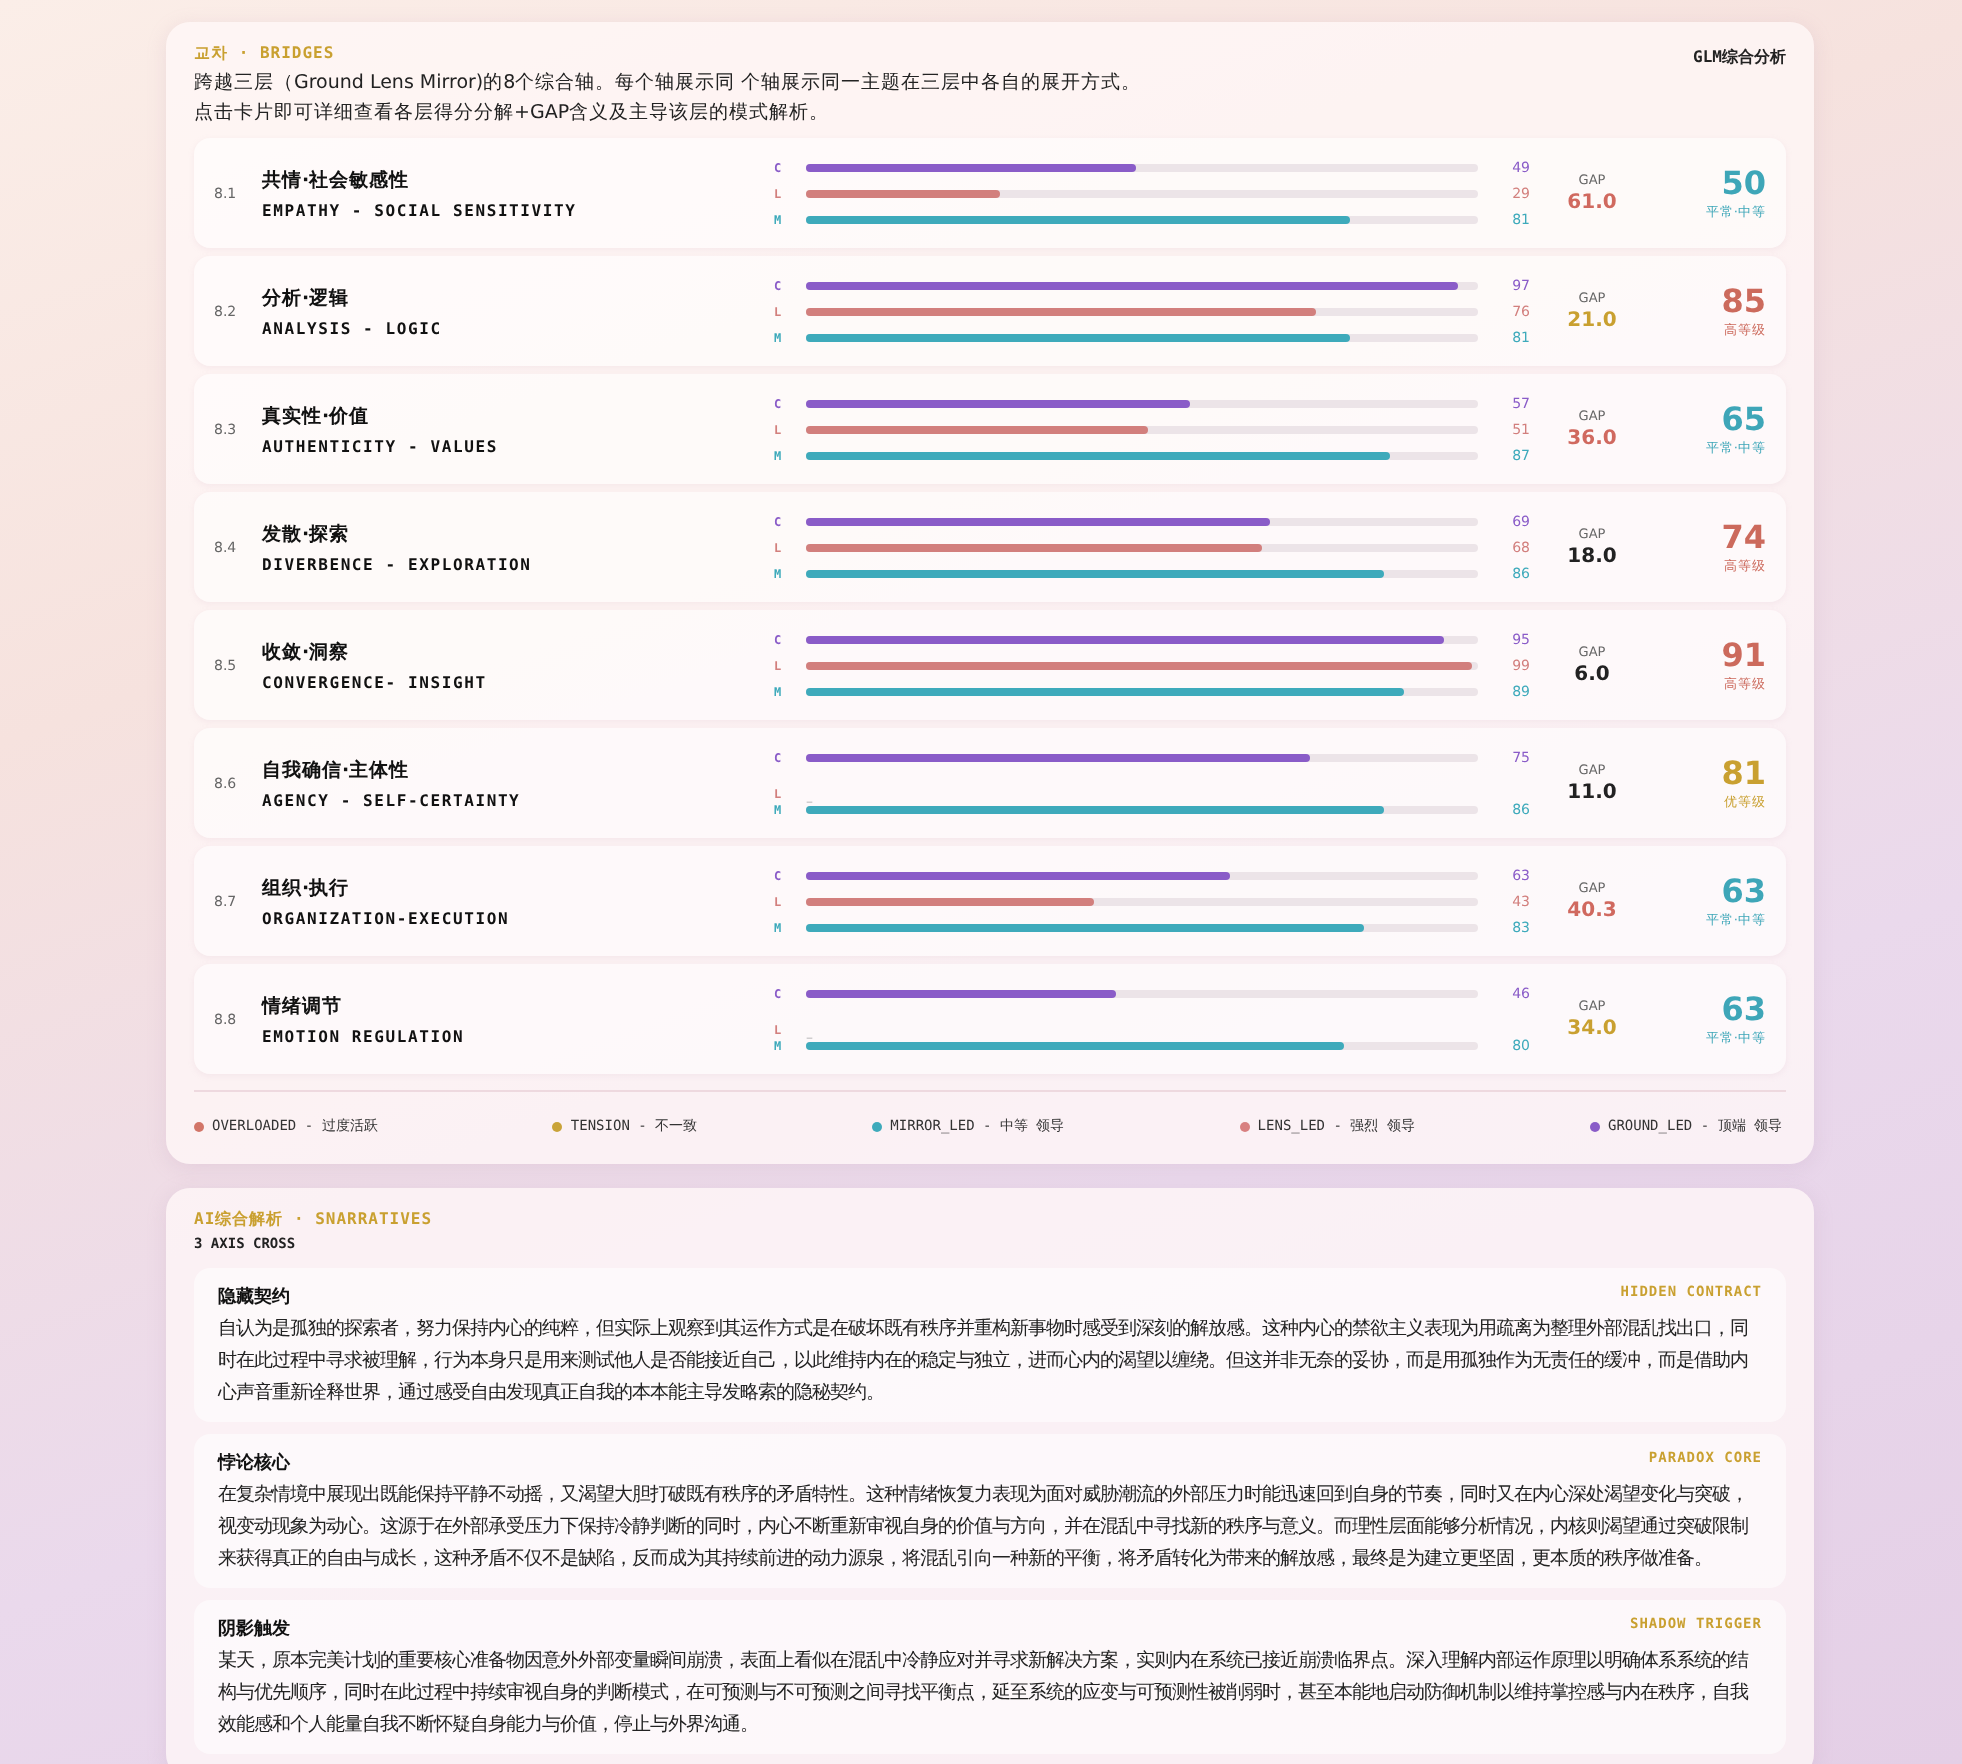 The image size is (1962, 1764). I want to click on narrative-text: 某天，原本完美计划的重要核心准备物因意外外部变量瞬间崩溃，表面上看似在混乱中冷静应对并寻求新解决方案，实则内在系统已接近崩溃临界点。深入理解内部运作原理以明确体系系统的结构与优先顺序，同时在此过程中持续审视自身的判断模式，在可预测与不可预测之间寻找平衡点，延至系统的应变与可预测性被削弱时，甚至本能地启动防御机制以维持掌控感与内在秩序，自我效能感和个人能量自我不断怀疑自身能力与价值，停止与外界沟通。, so click(984, 1694).